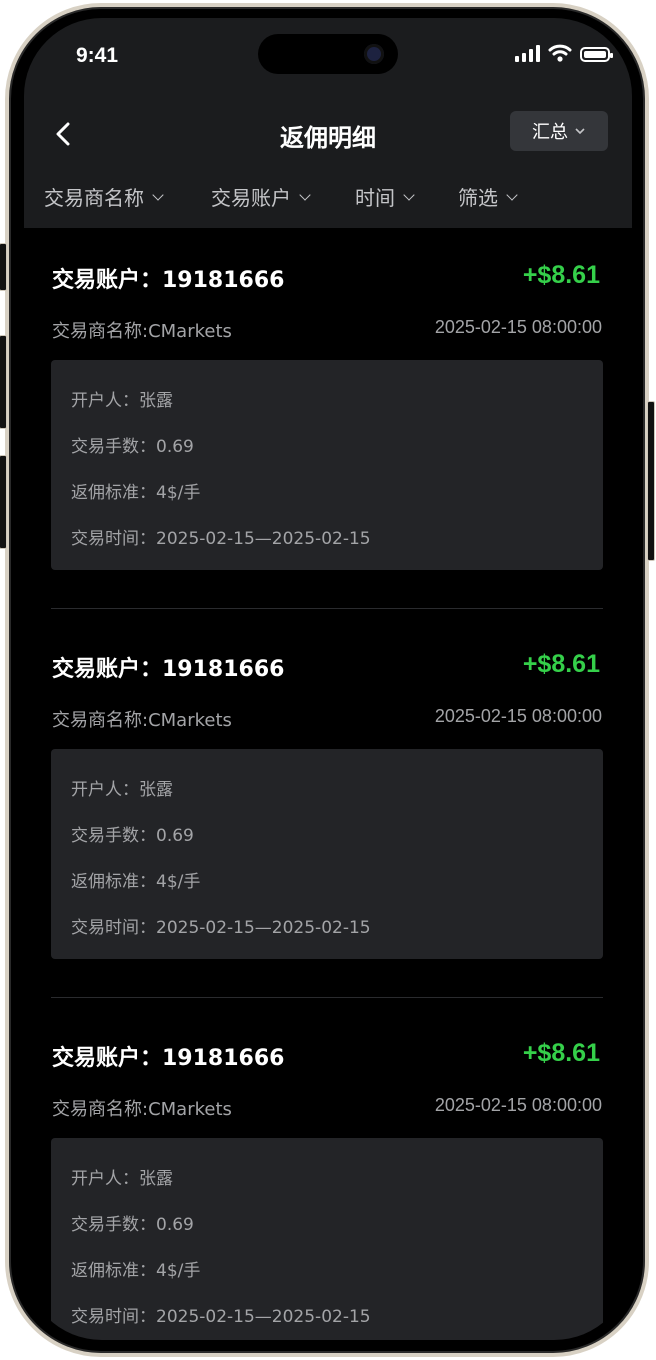  What do you see at coordinates (651, 481) in the screenshot?
I see `power-button` at bounding box center [651, 481].